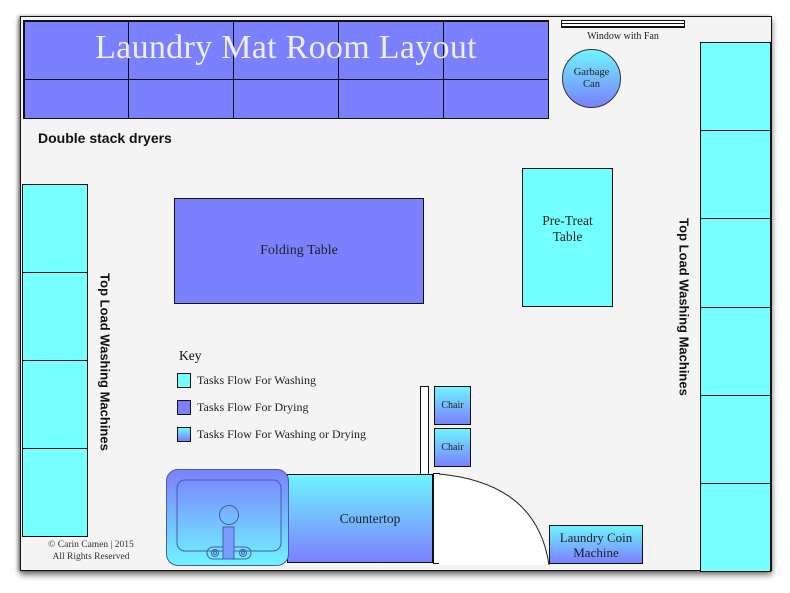  What do you see at coordinates (623, 24) in the screenshot?
I see `window-icon` at bounding box center [623, 24].